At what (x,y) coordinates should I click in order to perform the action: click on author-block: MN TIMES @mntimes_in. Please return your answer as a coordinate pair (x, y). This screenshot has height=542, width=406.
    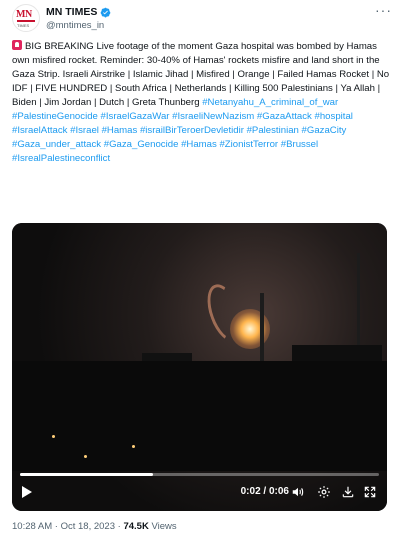
    Looking at the image, I should click on (78, 18).